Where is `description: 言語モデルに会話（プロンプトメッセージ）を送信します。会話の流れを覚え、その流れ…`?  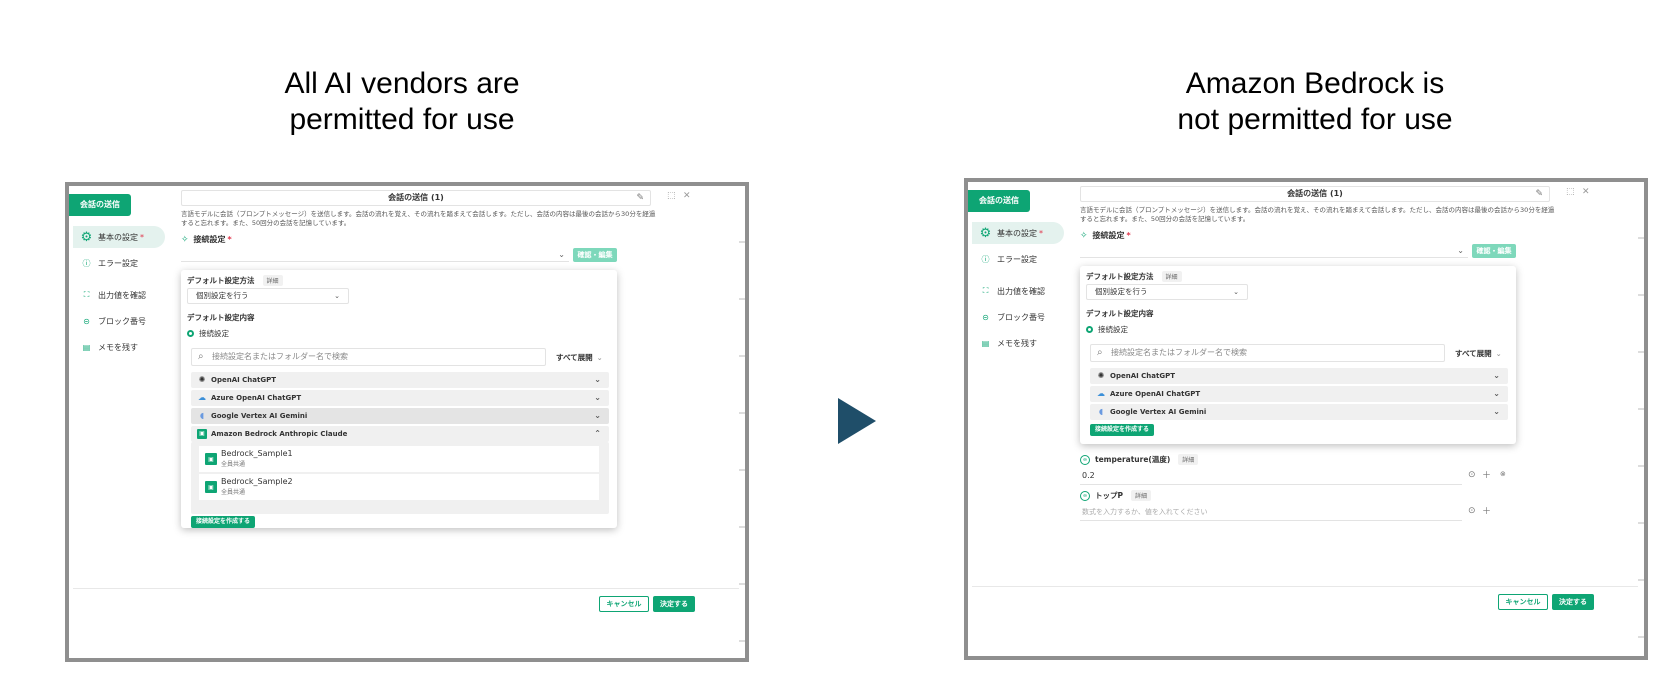
description: 言語モデルに会話（プロンプトメッセージ）を送信します。会話の流れを覚え、その流れ… is located at coordinates (1317, 214).